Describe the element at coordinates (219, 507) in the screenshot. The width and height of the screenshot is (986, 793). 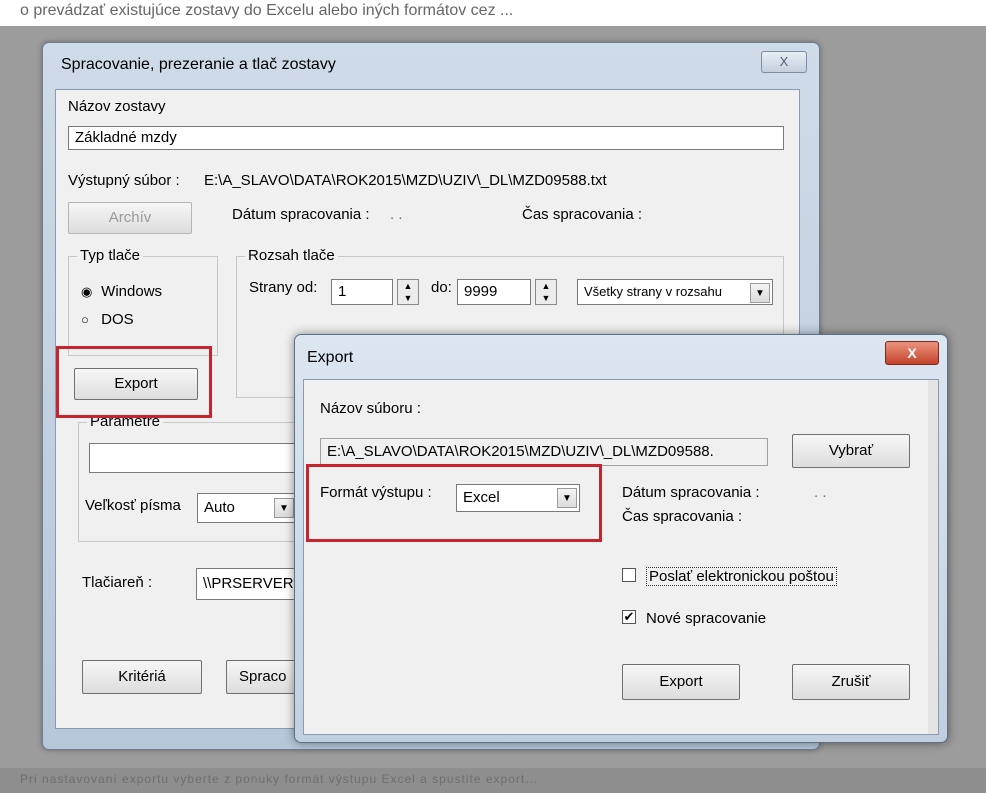
I see `font-size-value: Auto` at that location.